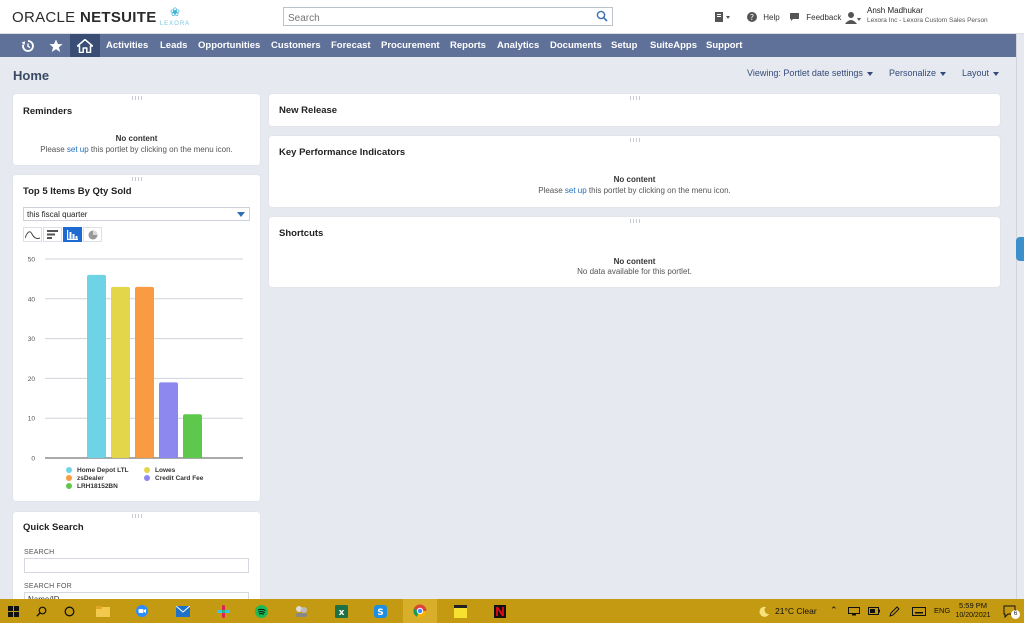 The height and width of the screenshot is (623, 1024). Describe the element at coordinates (173, 478) in the screenshot. I see `legend-item: Credit Card Fee` at that location.